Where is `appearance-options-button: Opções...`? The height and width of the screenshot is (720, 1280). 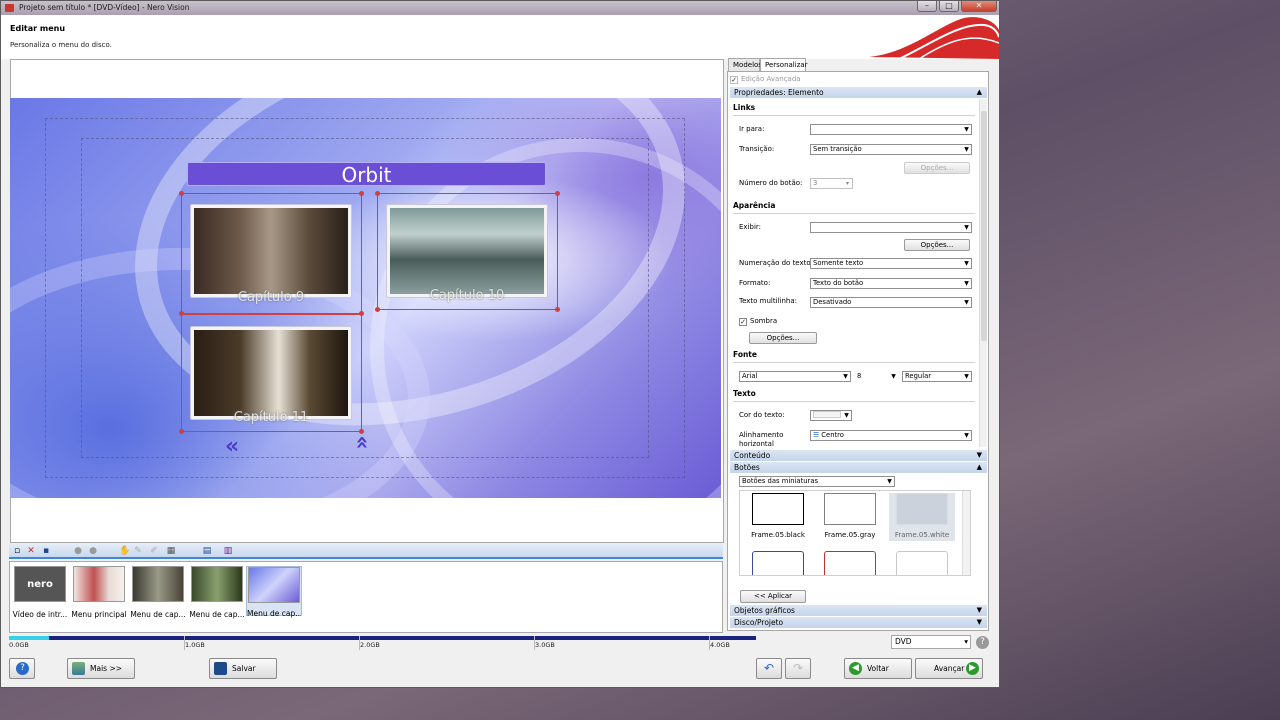
appearance-options-button: Opções... is located at coordinates (937, 245).